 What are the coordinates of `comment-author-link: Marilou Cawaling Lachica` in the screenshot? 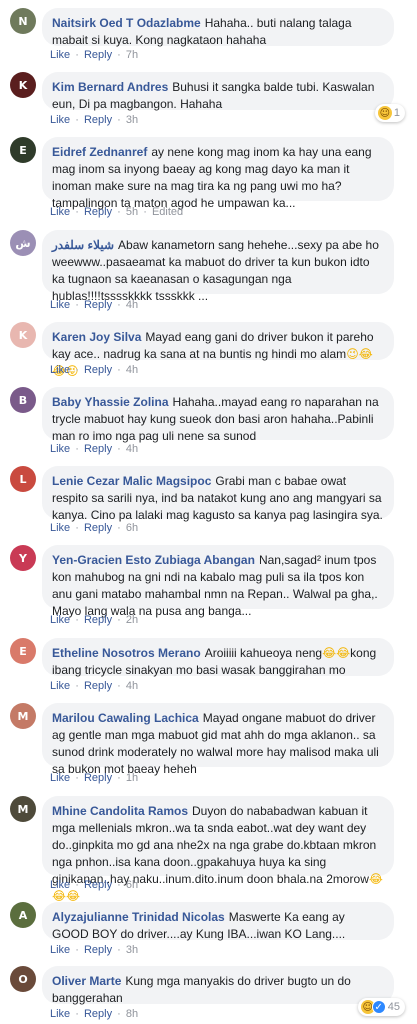 It's located at (125, 718).